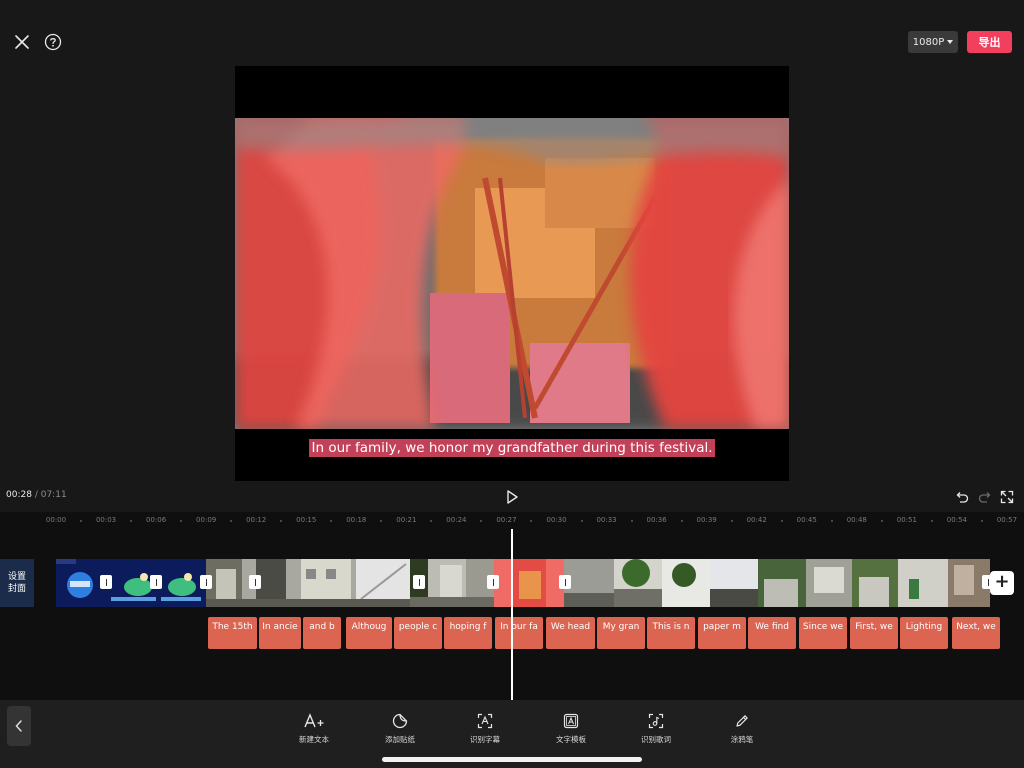 This screenshot has height=768, width=1024. Describe the element at coordinates (280, 633) in the screenshot. I see `subtitle-clip: In ancie` at that location.